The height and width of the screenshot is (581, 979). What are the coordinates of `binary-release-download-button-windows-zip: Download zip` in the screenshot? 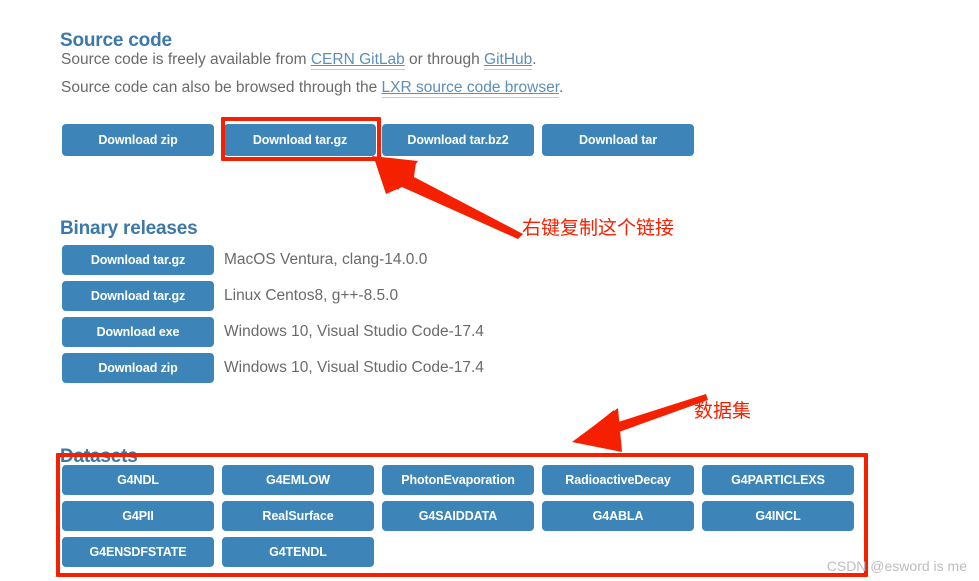 It's located at (138, 368).